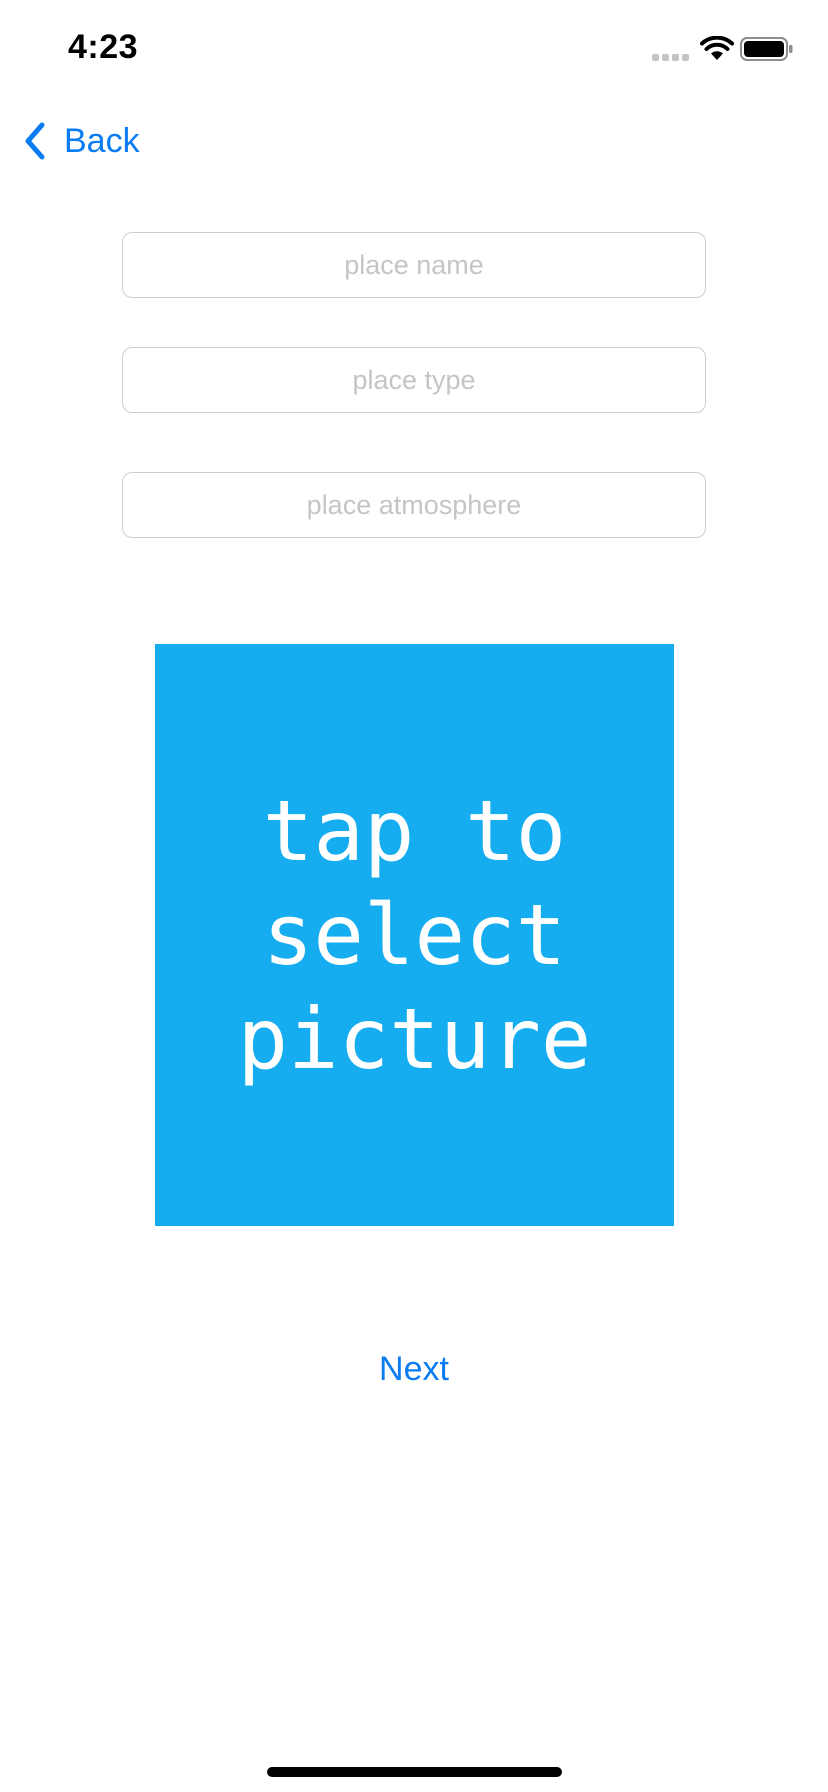 This screenshot has width=828, height=1792. Describe the element at coordinates (103, 47) in the screenshot. I see `status-time: 4:23` at that location.